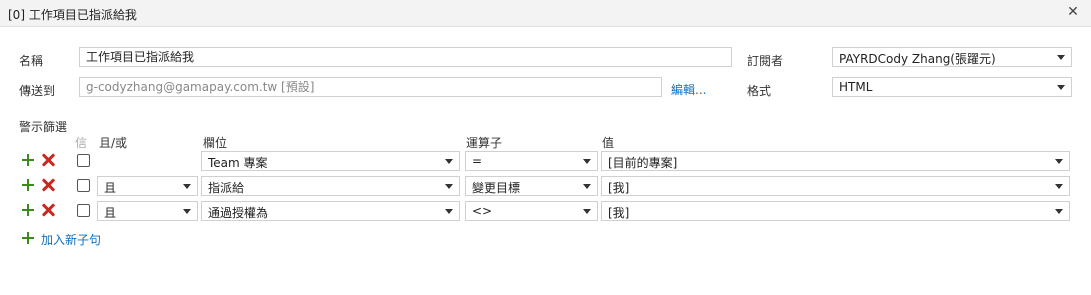 The height and width of the screenshot is (295, 1091). Describe the element at coordinates (482, 211) in the screenshot. I see `operator-value: <>` at that location.